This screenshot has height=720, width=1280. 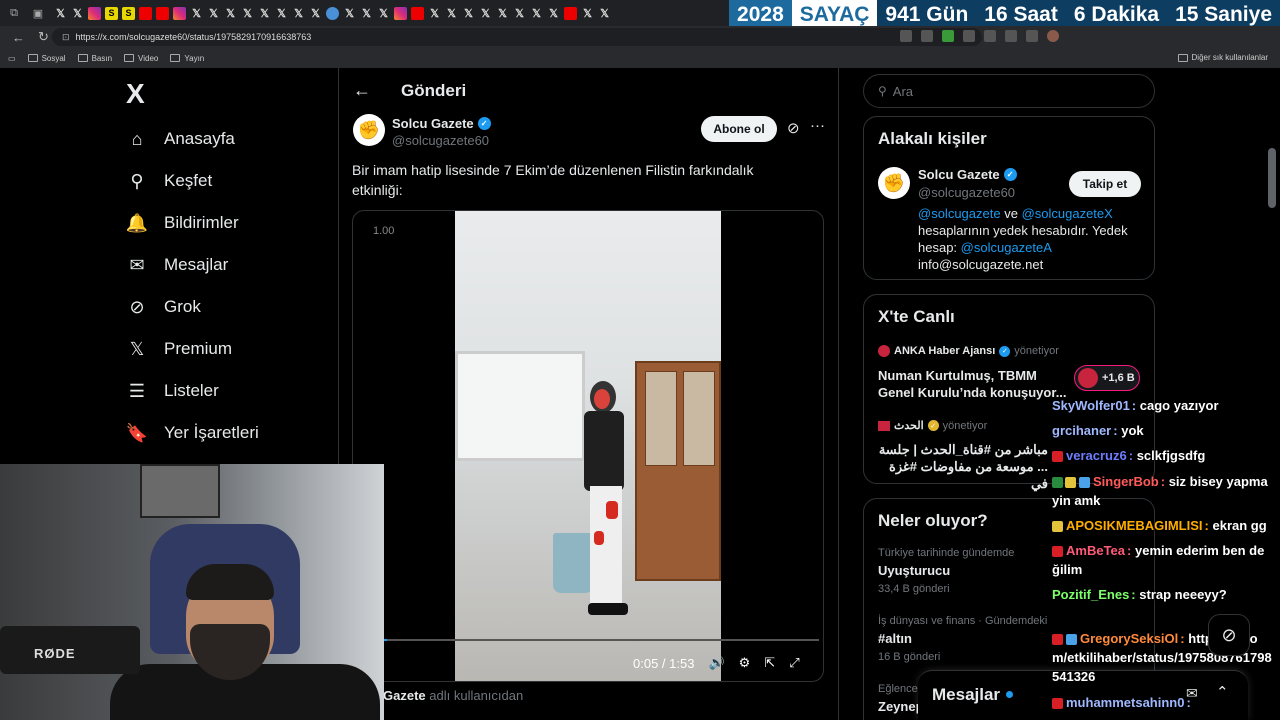 I want to click on related-avatar: ✊, so click(x=894, y=183).